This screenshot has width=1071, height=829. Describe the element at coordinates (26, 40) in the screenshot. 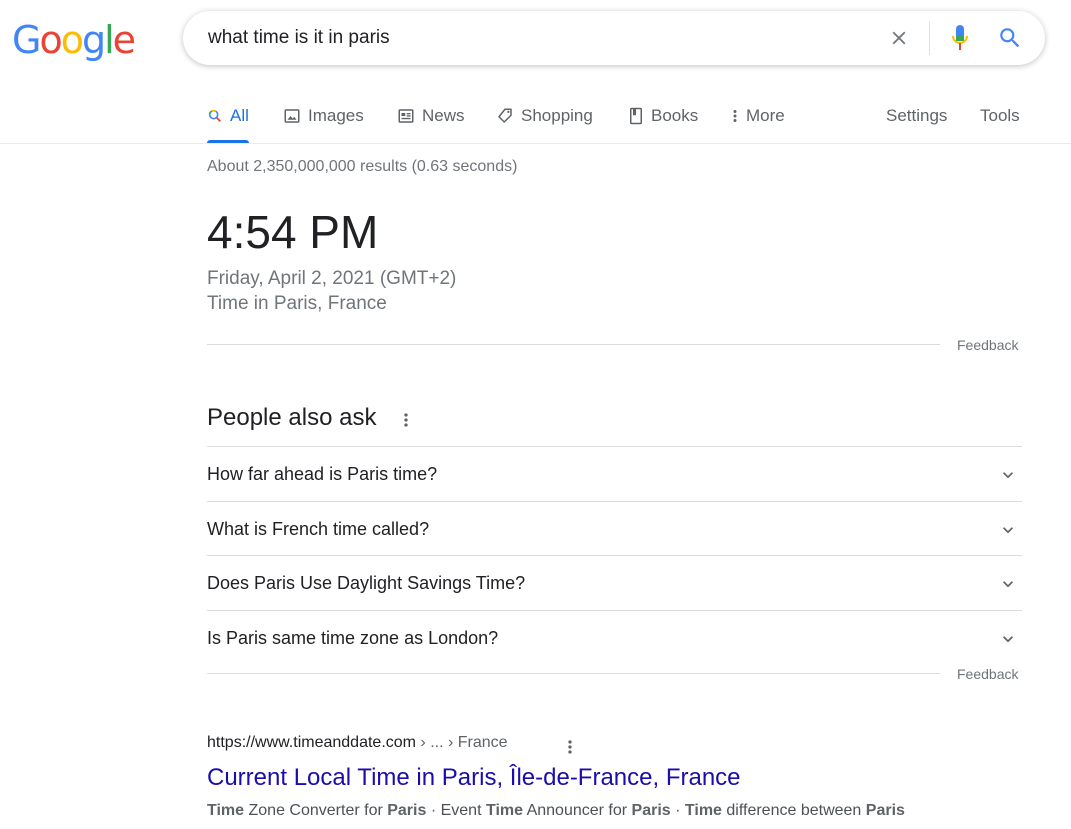

I see `logo-letter: G` at that location.